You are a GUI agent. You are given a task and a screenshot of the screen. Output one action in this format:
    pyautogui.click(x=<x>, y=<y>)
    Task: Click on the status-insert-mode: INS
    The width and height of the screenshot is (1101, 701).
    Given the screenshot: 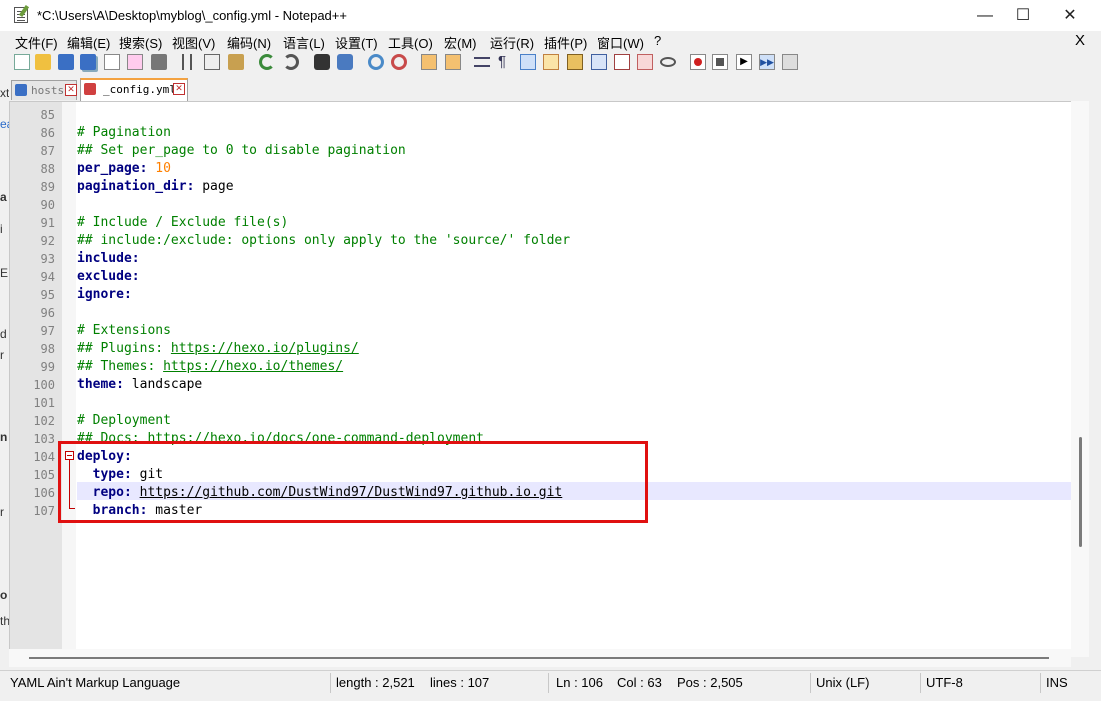 What is the action you would take?
    pyautogui.click(x=1057, y=682)
    